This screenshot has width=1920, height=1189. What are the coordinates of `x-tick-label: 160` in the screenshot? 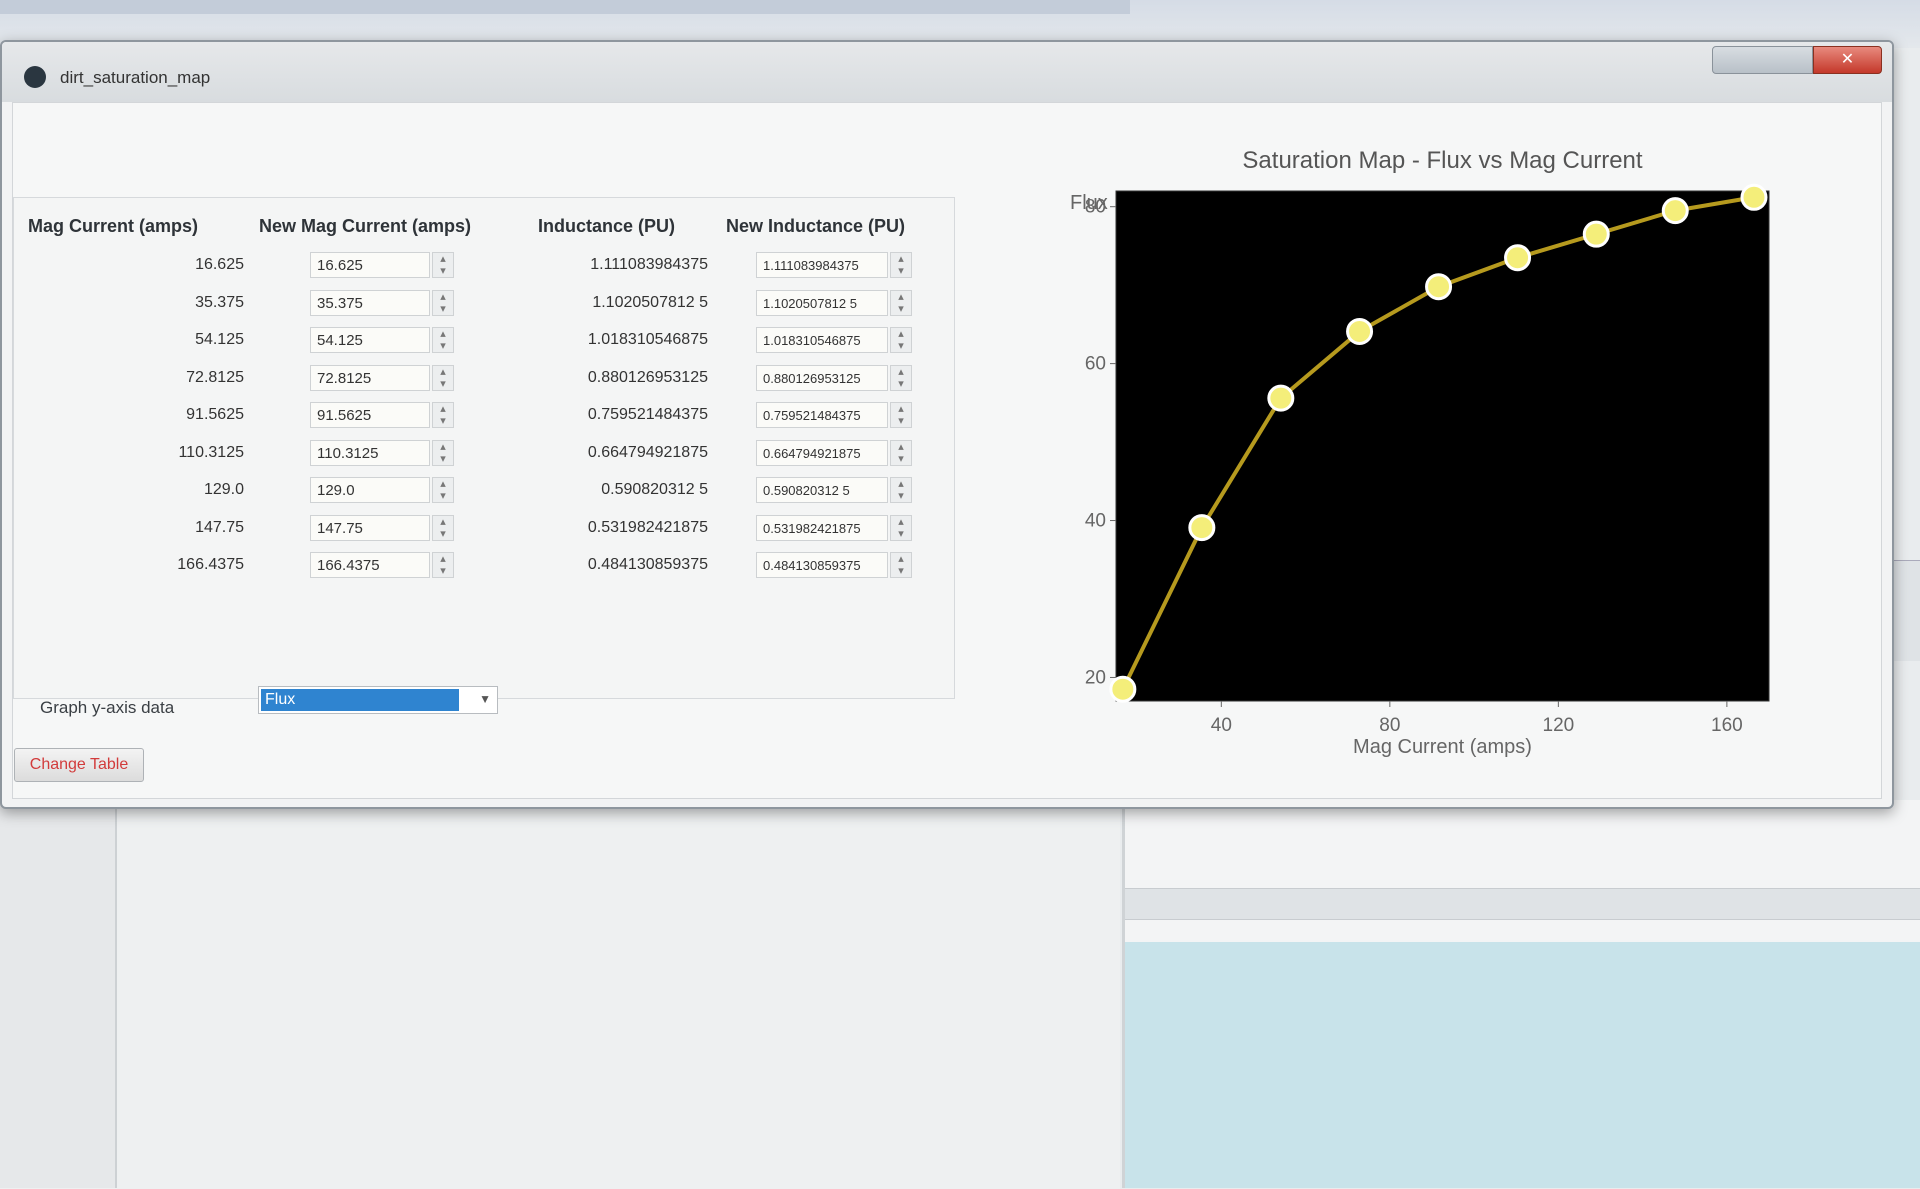 It's located at (1727, 725).